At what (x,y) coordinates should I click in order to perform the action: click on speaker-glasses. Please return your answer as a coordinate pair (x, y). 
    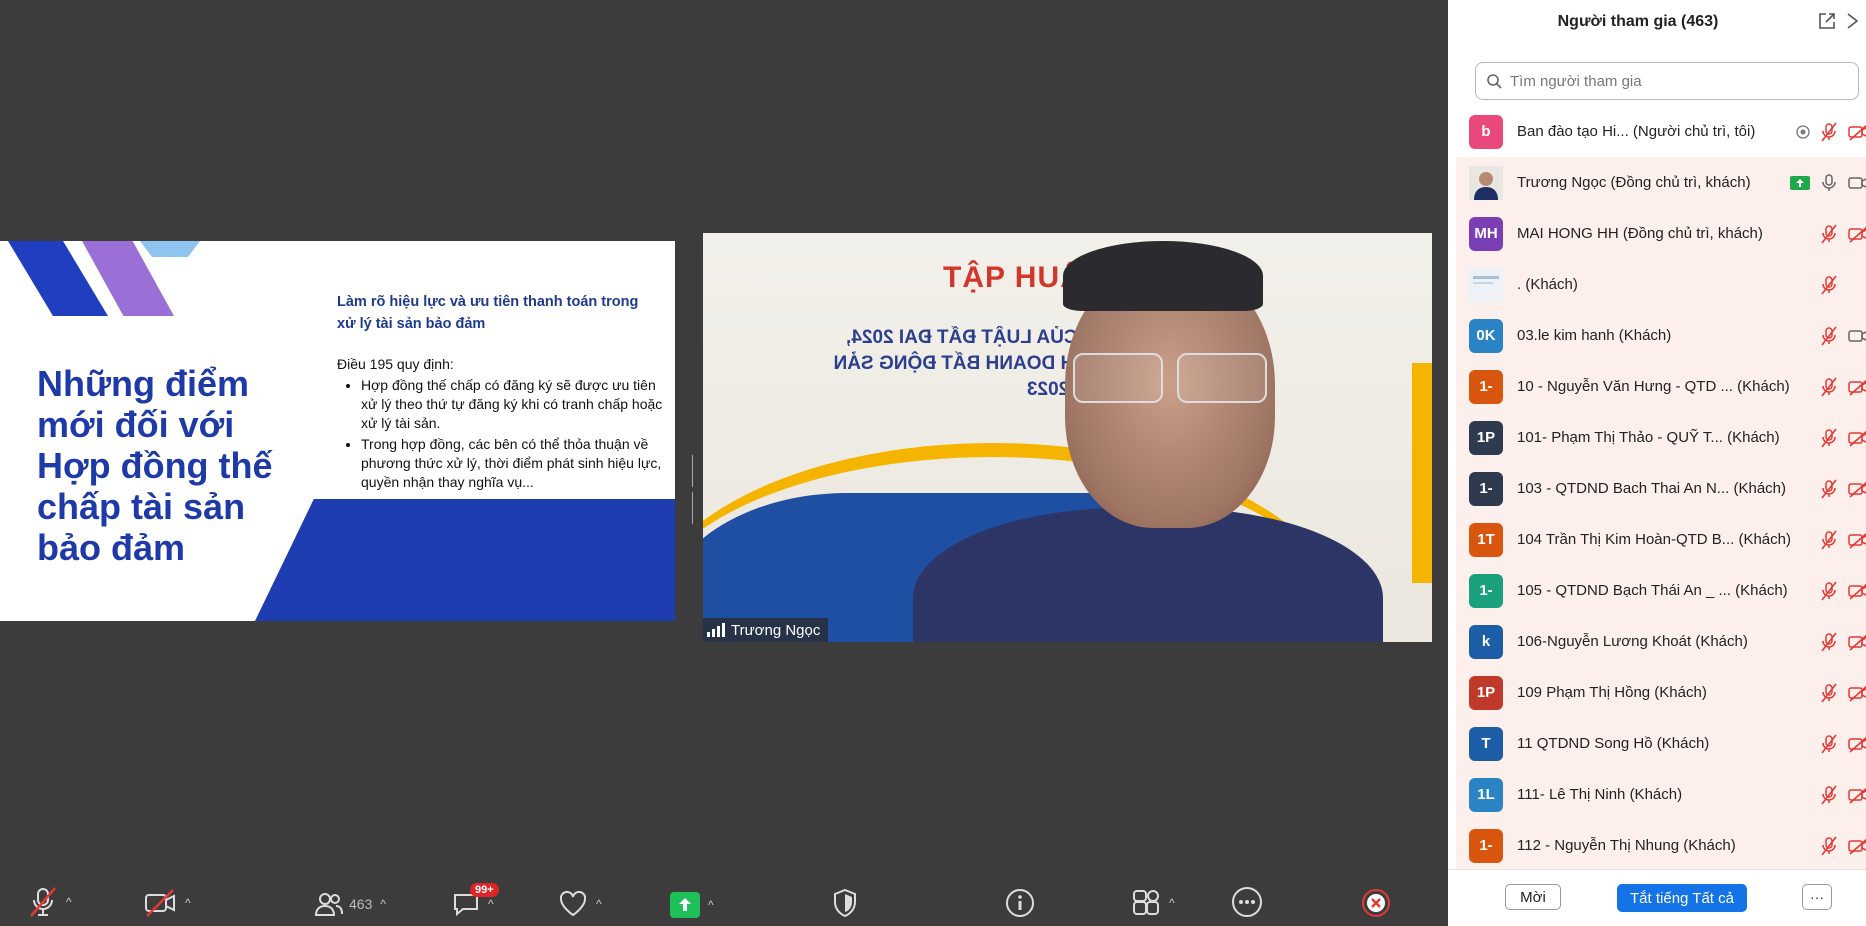
    Looking at the image, I should click on (1173, 378).